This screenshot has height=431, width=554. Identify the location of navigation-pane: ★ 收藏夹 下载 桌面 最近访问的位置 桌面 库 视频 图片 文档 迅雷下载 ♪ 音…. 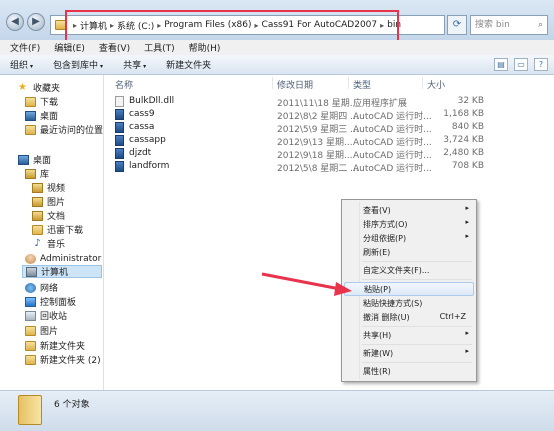
(52, 232).